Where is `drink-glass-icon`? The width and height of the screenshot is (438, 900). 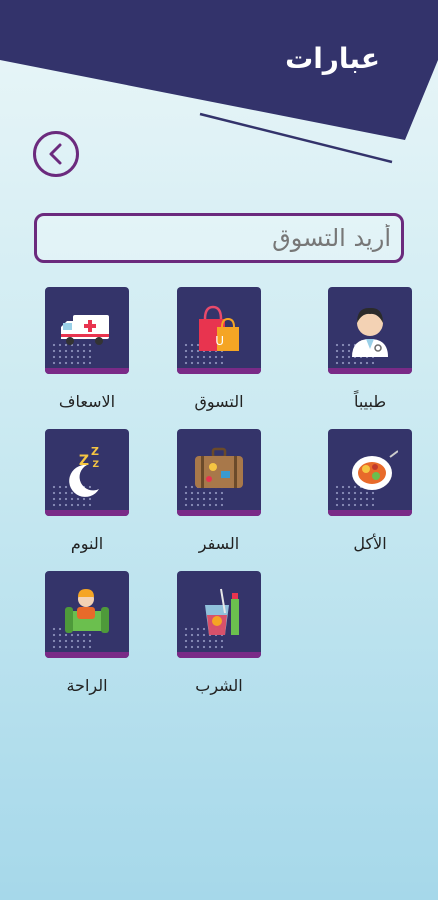 drink-glass-icon is located at coordinates (222, 611).